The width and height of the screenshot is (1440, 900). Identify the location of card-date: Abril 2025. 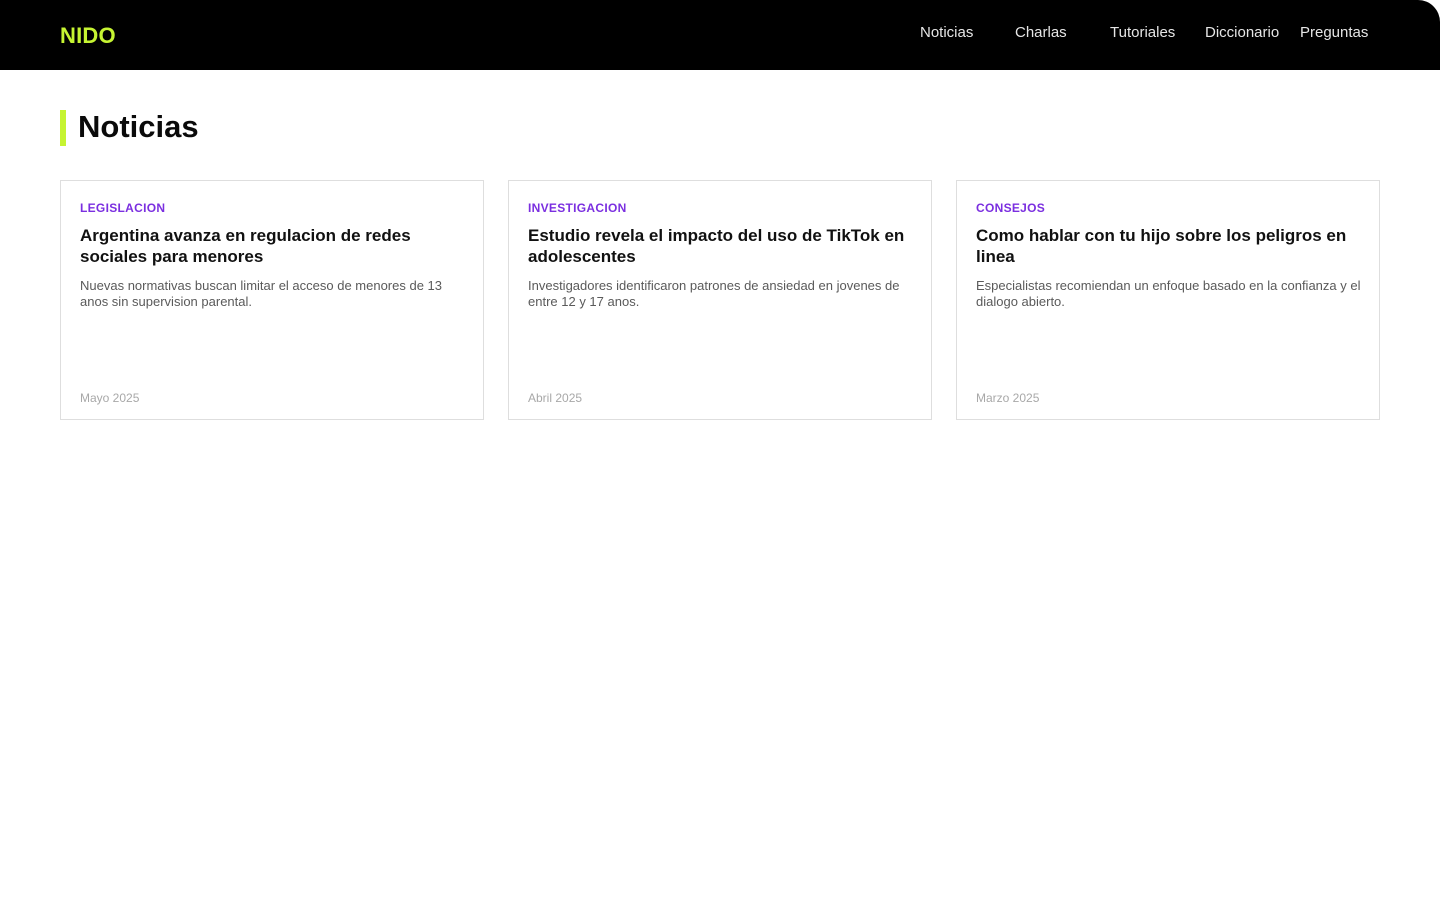
(555, 398).